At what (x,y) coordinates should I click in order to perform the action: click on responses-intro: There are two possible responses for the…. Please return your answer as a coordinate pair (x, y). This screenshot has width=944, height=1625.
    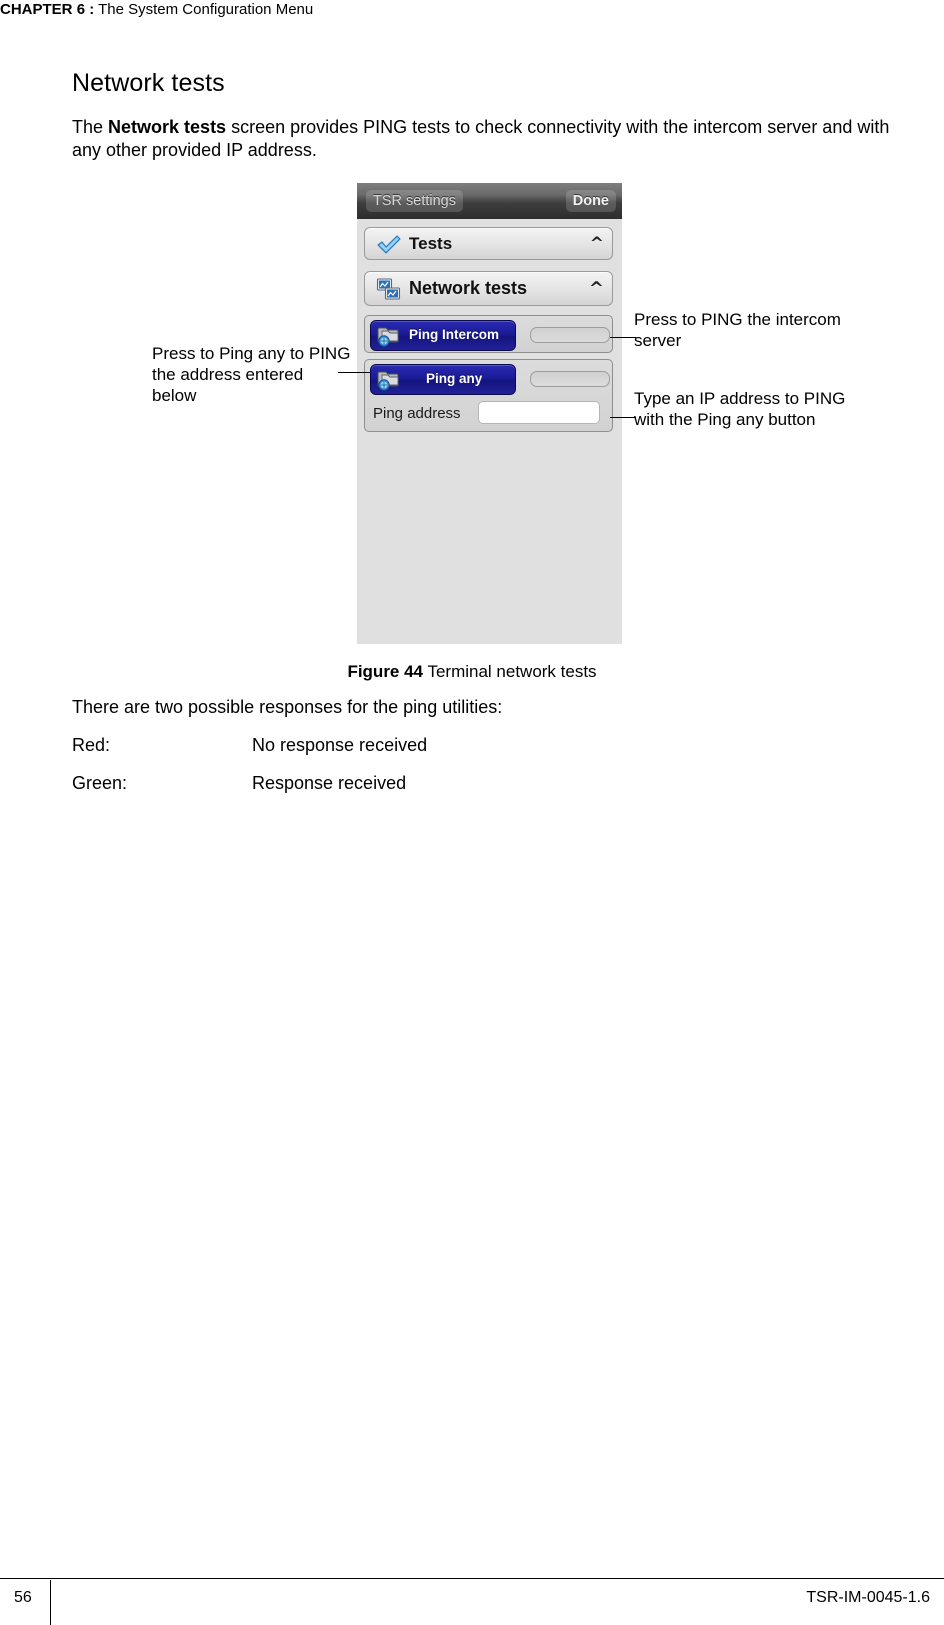
    Looking at the image, I should click on (287, 707).